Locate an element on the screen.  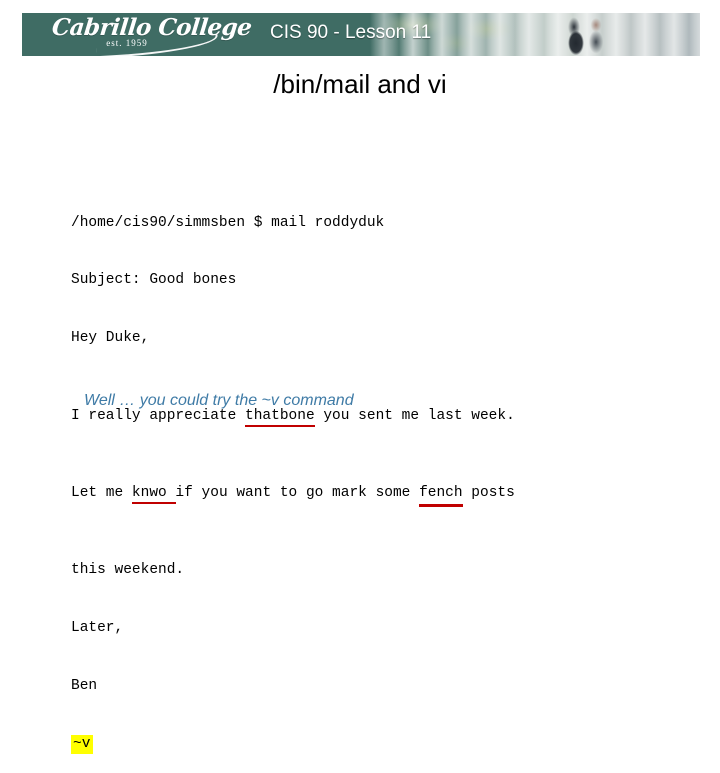
mail-text-segment: posts is located at coordinates (488, 492).